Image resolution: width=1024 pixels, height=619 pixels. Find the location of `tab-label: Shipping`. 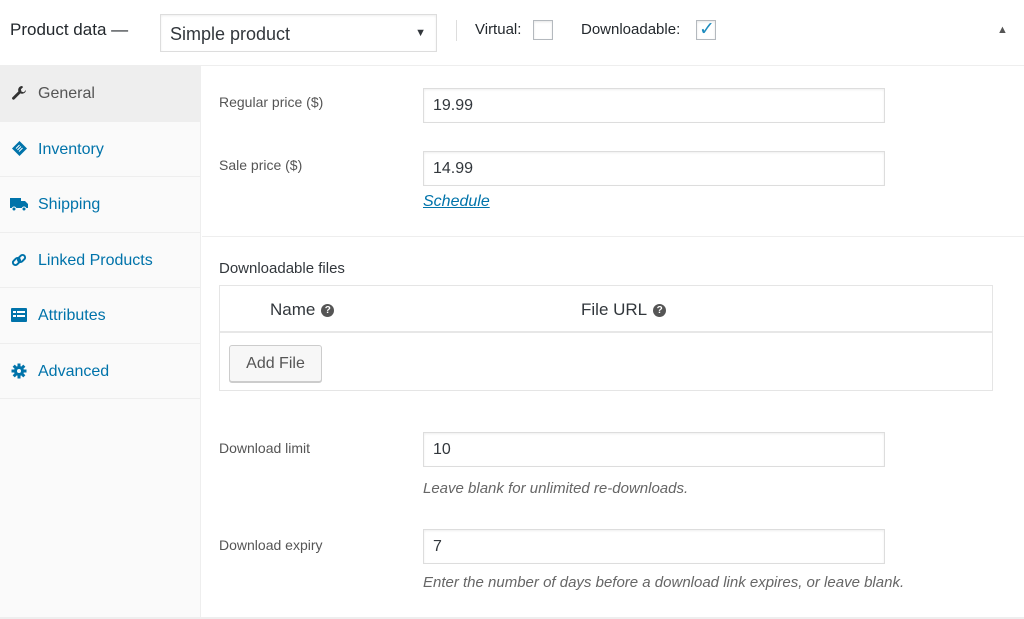

tab-label: Shipping is located at coordinates (69, 204).